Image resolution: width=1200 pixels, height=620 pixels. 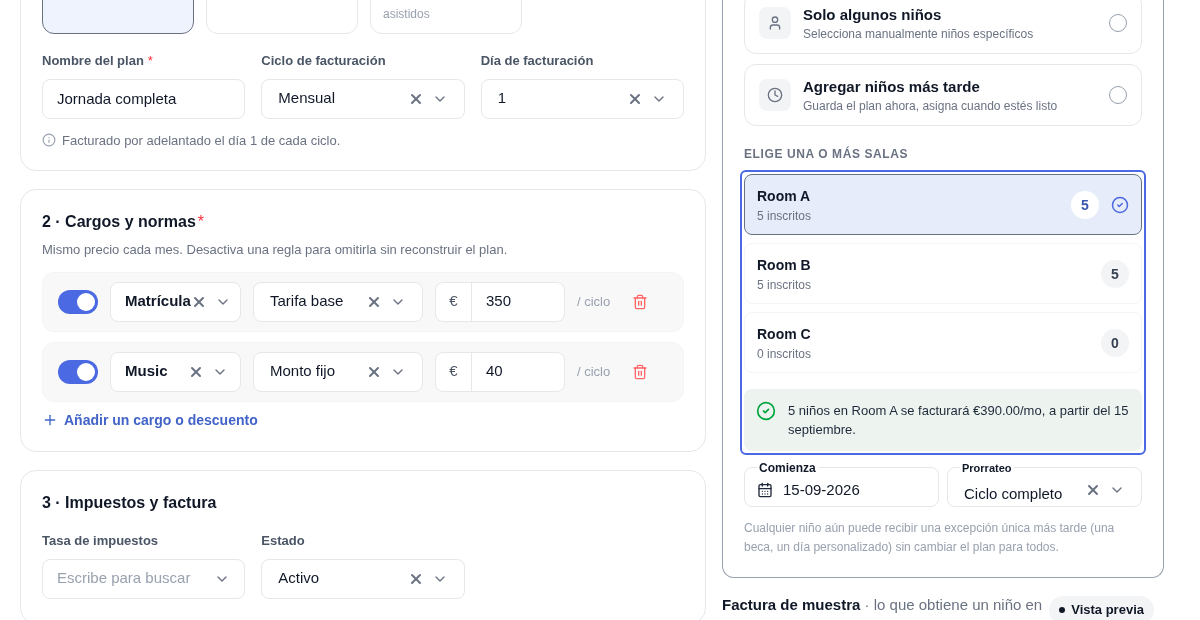 What do you see at coordinates (1013, 493) in the screenshot?
I see `select-value: Ciclo completo` at bounding box center [1013, 493].